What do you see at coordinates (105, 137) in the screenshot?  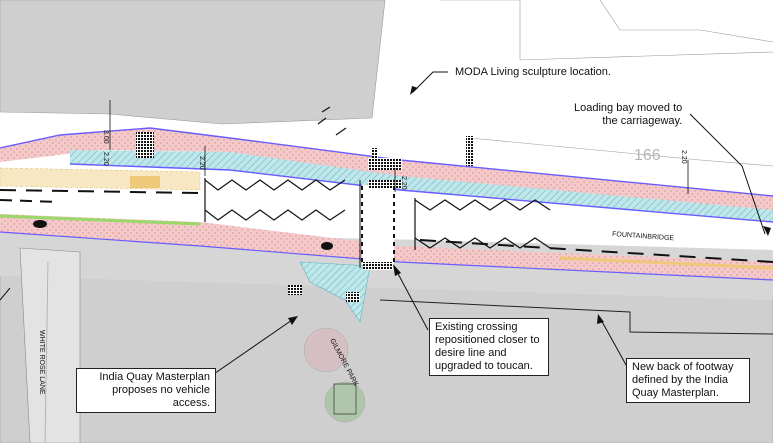 I see `dim-3-00: 3.00` at bounding box center [105, 137].